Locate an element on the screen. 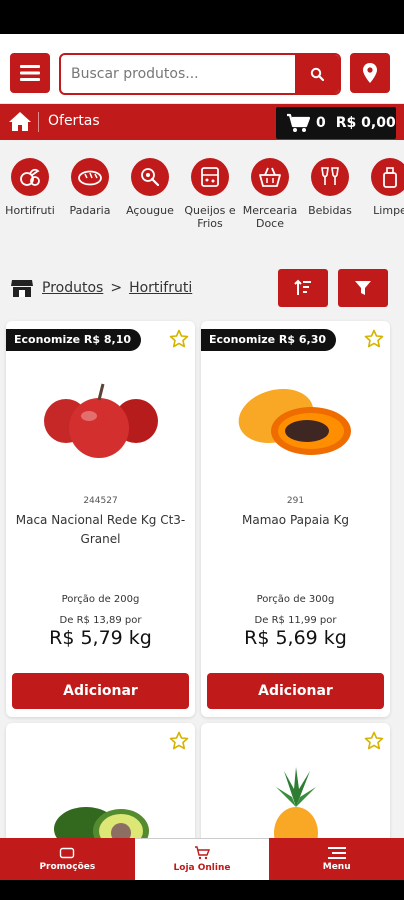  filter-icon is located at coordinates (363, 288).